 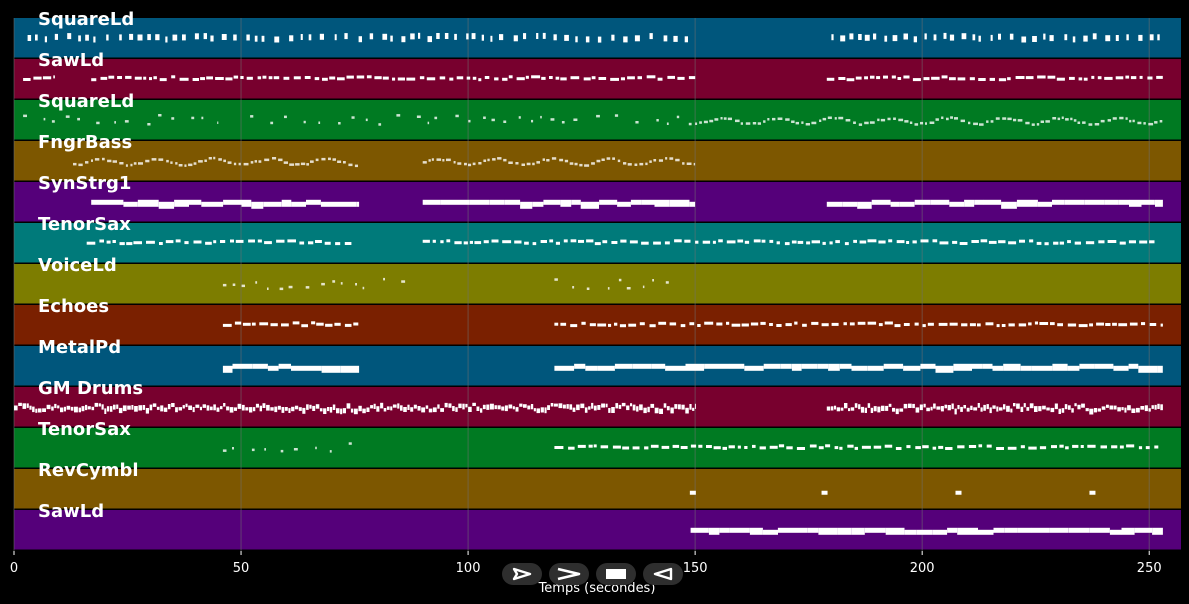 I want to click on play-button, so click(x=522, y=574).